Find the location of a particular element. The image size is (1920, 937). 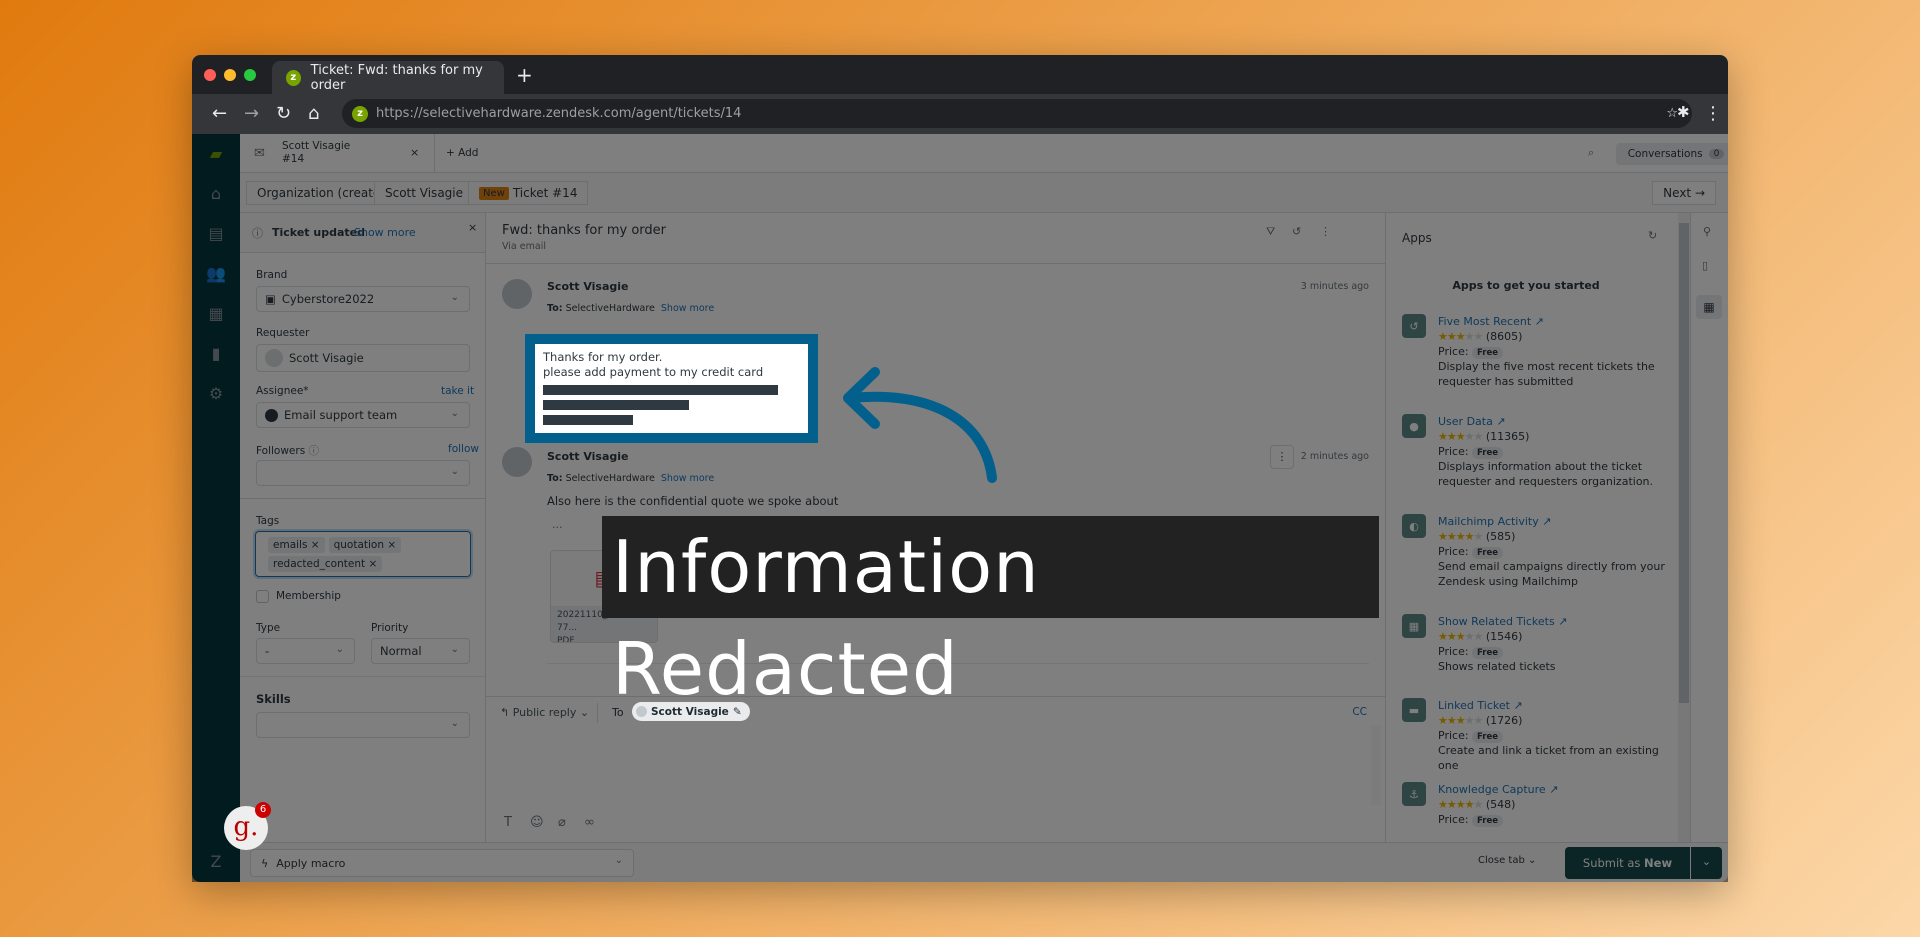

message-recipients: To: SelectiveHardware Show more is located at coordinates (630, 308).